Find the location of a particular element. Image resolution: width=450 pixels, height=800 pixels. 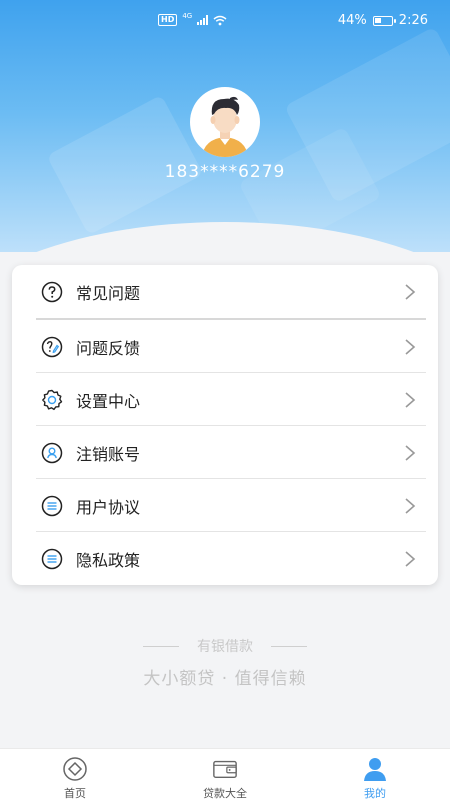

menu-item-close-account: 注销账号 is located at coordinates (231, 452).